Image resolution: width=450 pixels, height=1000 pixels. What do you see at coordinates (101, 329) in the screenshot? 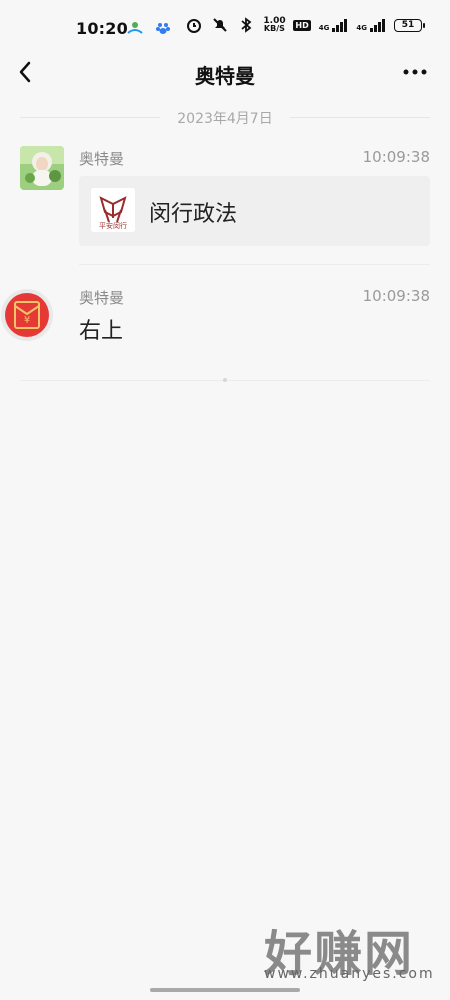
I see `message-text: 右上` at bounding box center [101, 329].